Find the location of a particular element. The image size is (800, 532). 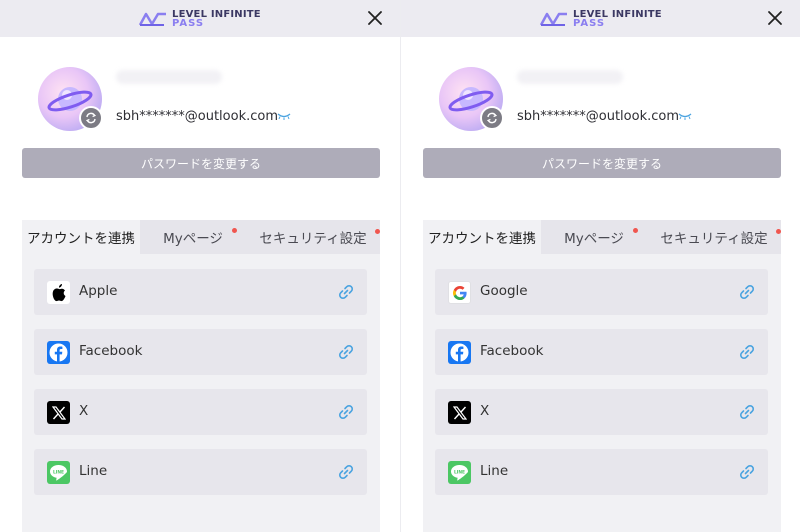

account-name: Apple is located at coordinates (98, 291).